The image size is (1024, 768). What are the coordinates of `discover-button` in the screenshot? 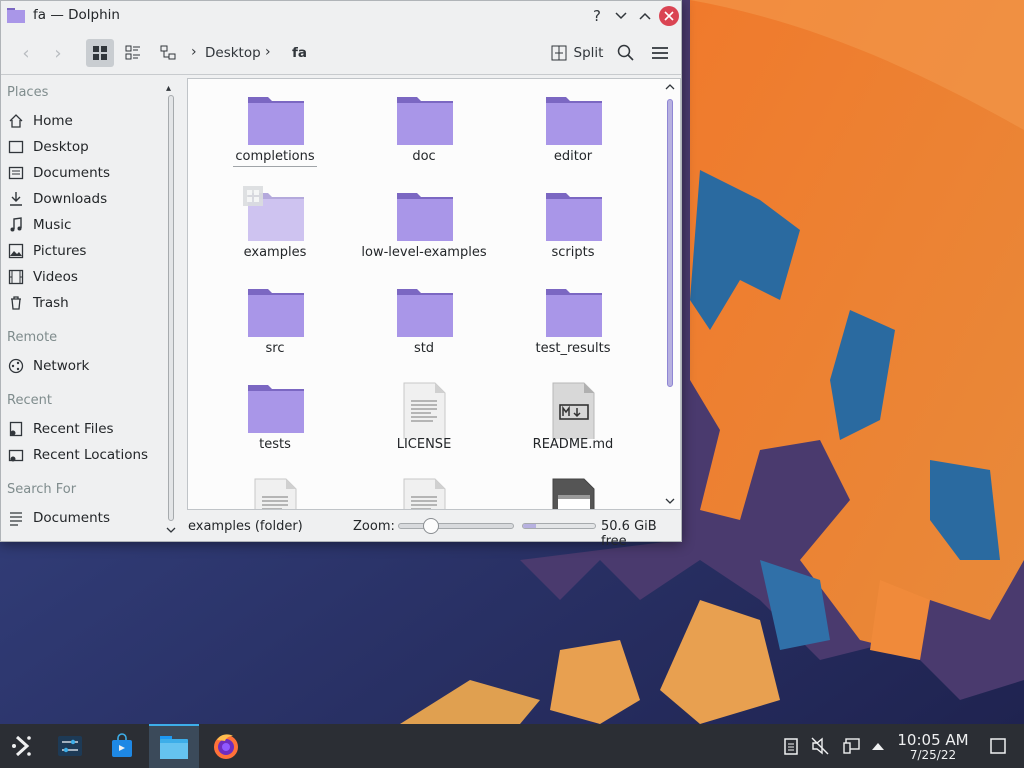 It's located at (122, 746).